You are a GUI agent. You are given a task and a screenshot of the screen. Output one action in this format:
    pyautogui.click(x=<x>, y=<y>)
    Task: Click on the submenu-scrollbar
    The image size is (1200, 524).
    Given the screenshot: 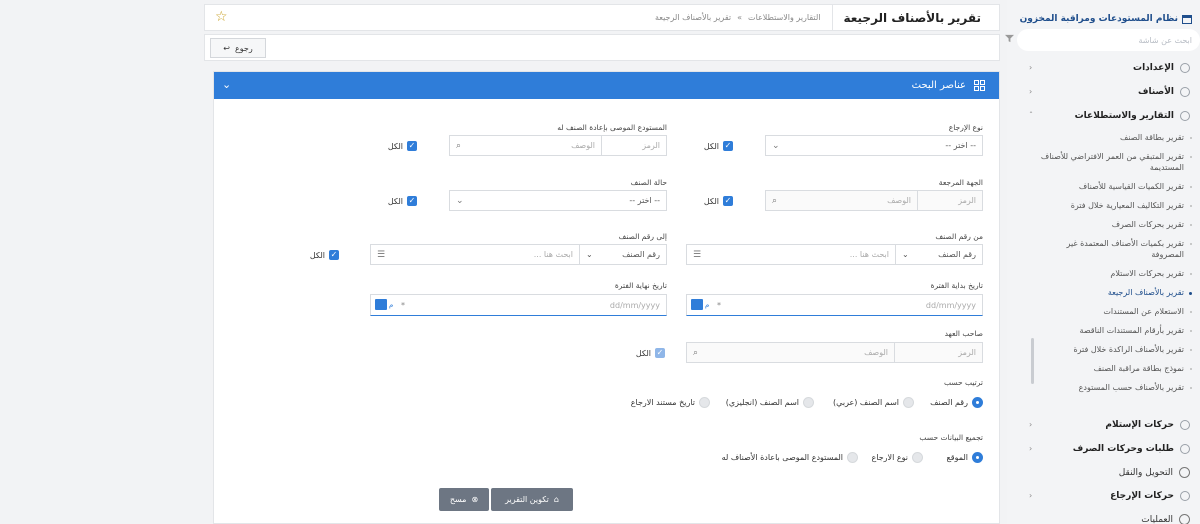 What is the action you would take?
    pyautogui.click(x=1032, y=361)
    